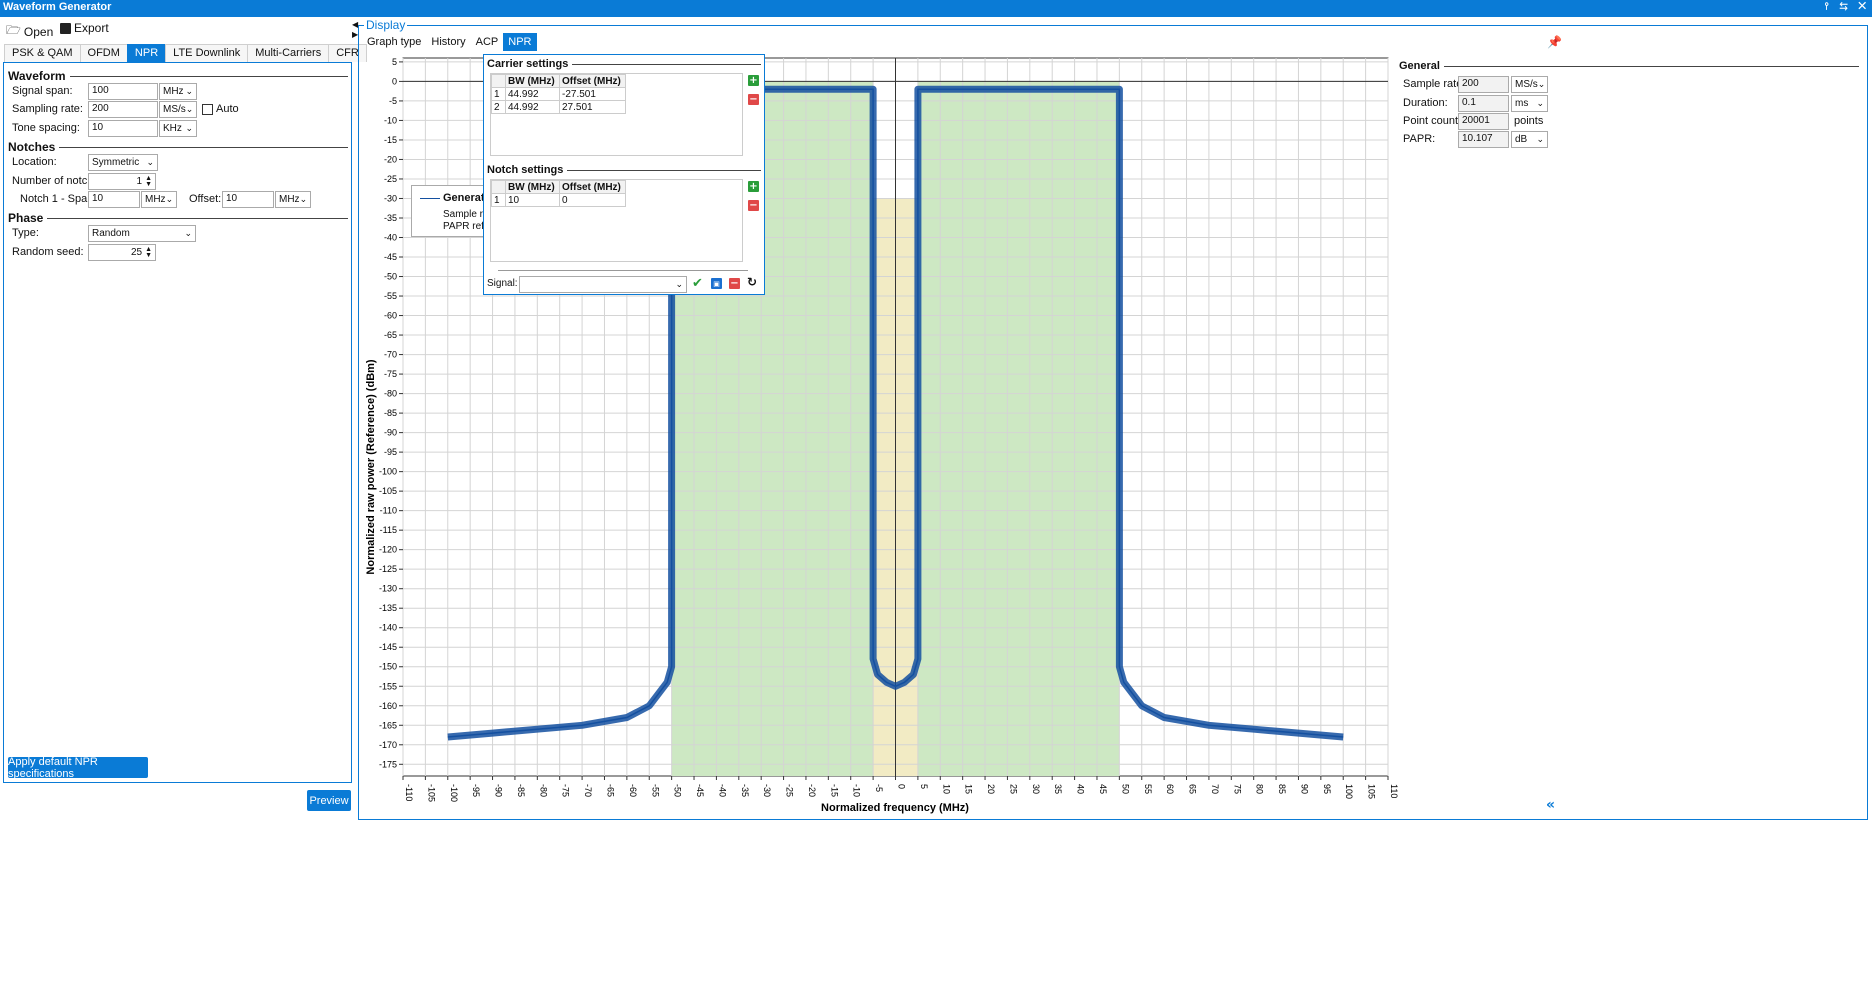 This screenshot has height=981, width=1872. I want to click on random-seed-stepper: 25 ▲ ▼, so click(122, 252).